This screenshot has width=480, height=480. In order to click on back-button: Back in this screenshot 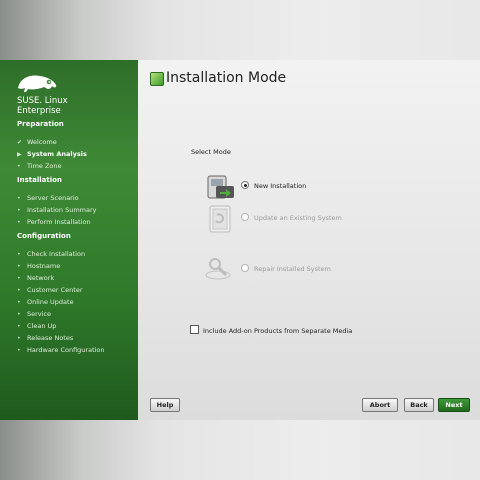, I will do `click(419, 405)`.